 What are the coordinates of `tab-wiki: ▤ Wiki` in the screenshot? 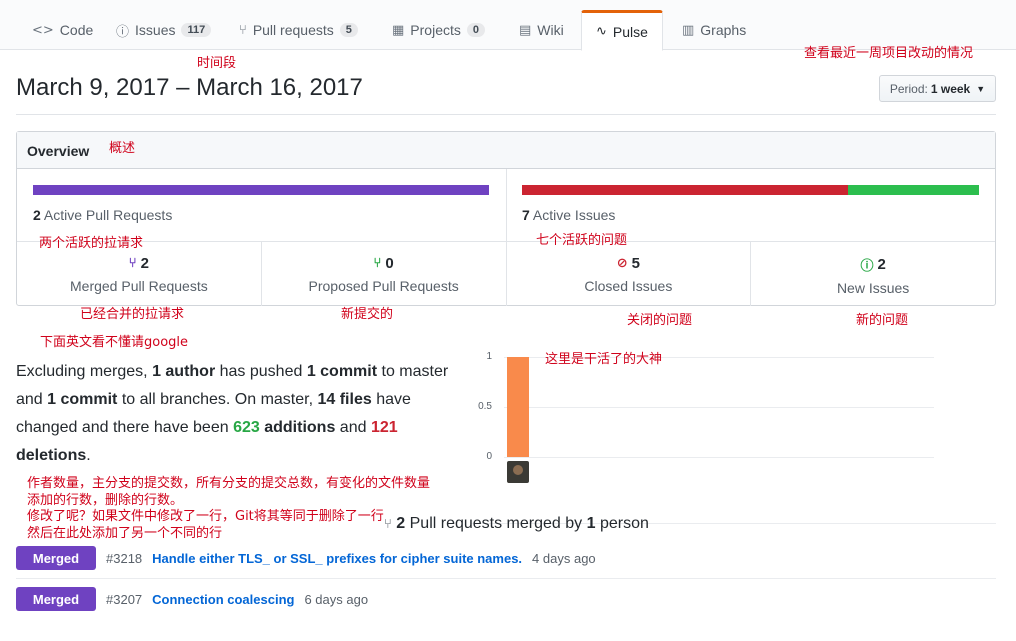 It's located at (541, 30).